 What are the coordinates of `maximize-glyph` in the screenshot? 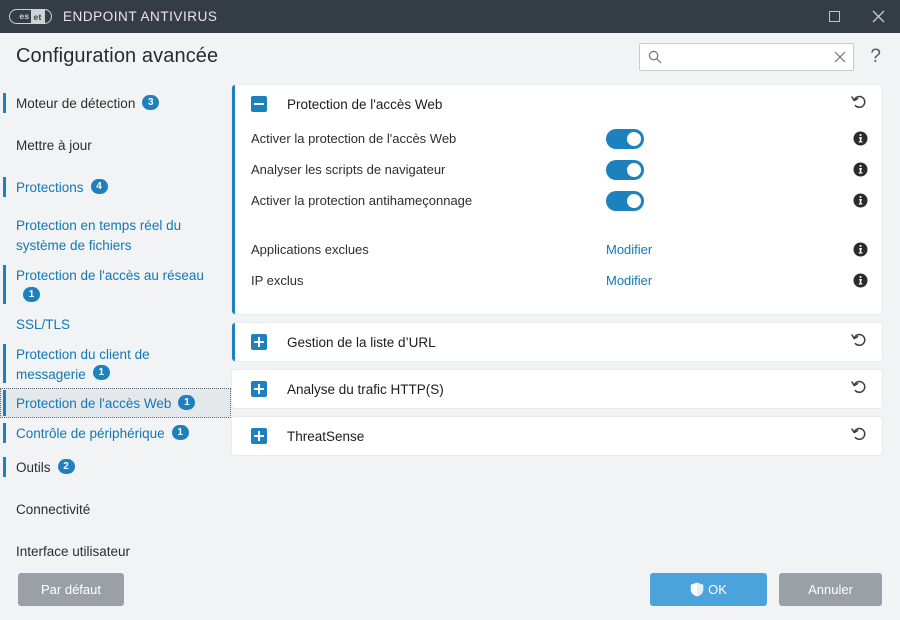 It's located at (834, 16).